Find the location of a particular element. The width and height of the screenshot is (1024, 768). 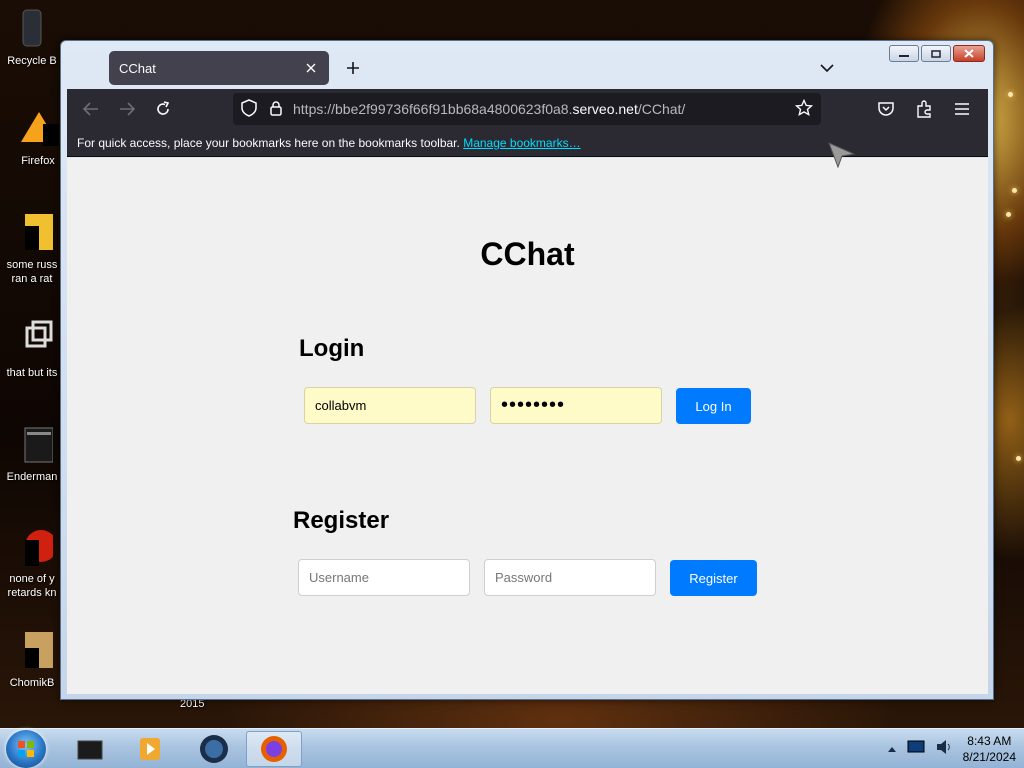

volume-tray-icon is located at coordinates (944, 749).